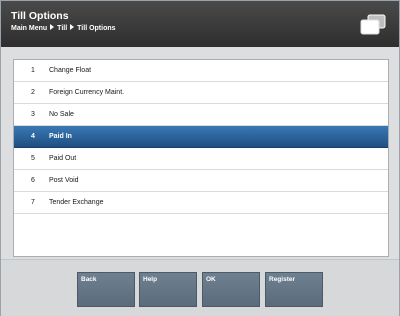  Describe the element at coordinates (33, 180) in the screenshot. I see `list-item-number: 6` at that location.